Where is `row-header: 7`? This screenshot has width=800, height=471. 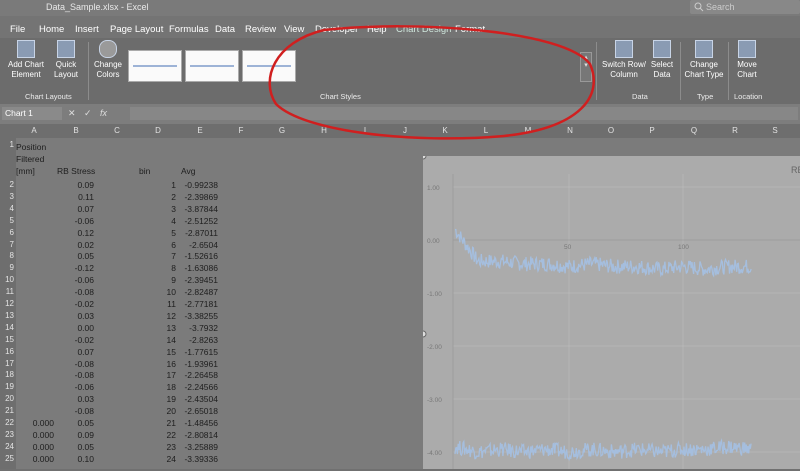 row-header: 7 is located at coordinates (7, 244).